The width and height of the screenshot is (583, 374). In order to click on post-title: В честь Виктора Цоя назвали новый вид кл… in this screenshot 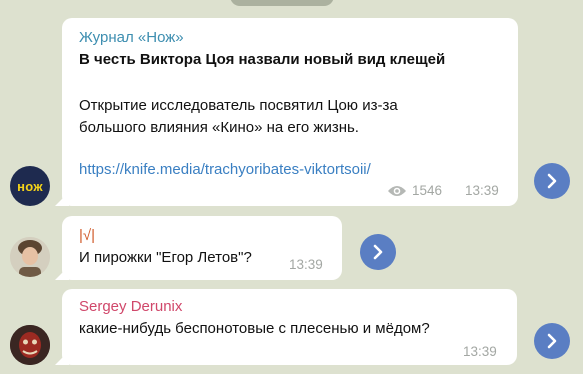, I will do `click(262, 59)`.